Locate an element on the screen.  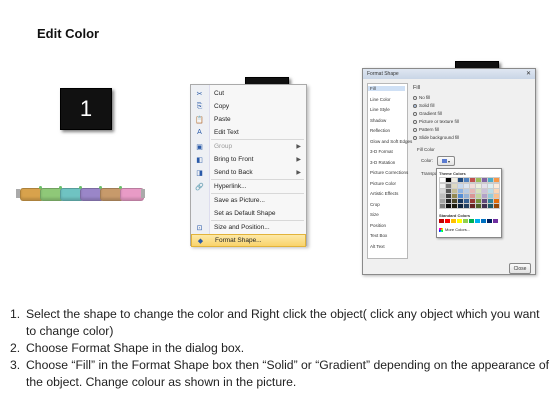
fill-option-slide-background-fill: Slide background fill is located at coordinates (436, 137).